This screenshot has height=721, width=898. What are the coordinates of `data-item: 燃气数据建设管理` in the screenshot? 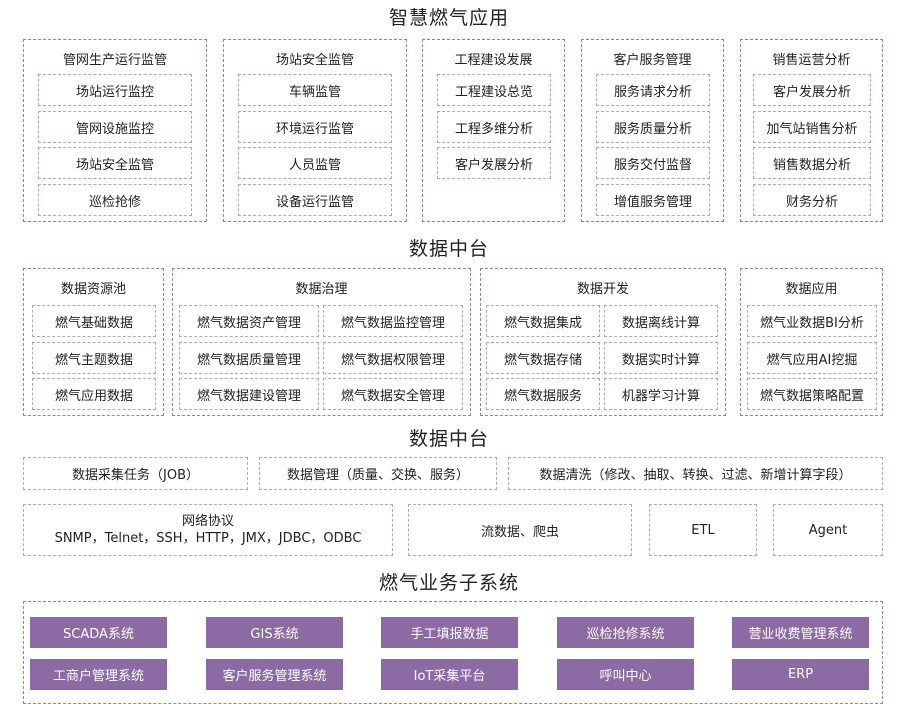 It's located at (249, 394).